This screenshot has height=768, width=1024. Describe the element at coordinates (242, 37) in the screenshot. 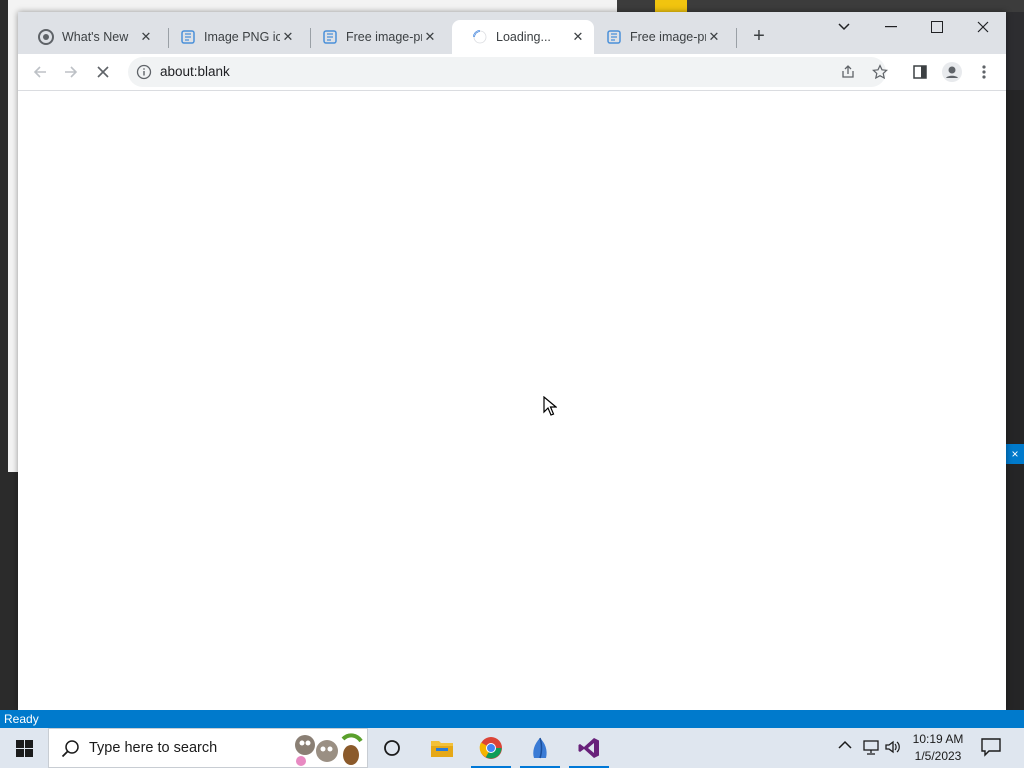

I see `tab-label: Image PNG ico` at that location.